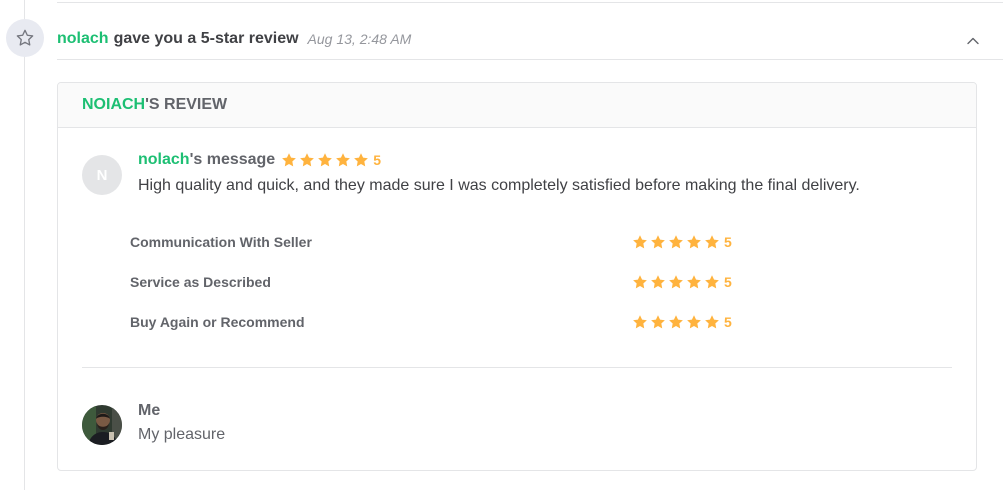 This screenshot has width=1003, height=490. I want to click on overall-rating-value: 5, so click(377, 160).